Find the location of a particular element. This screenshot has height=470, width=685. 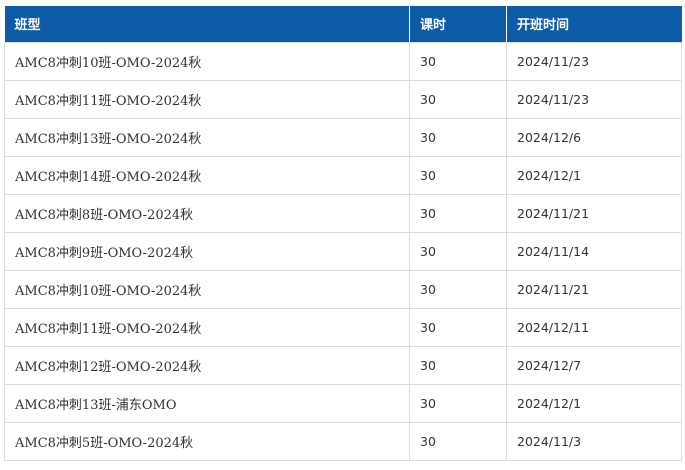

table-row: AMC8冲刺8班-OMO-2024秋 30 2024/11/21 is located at coordinates (343, 213).